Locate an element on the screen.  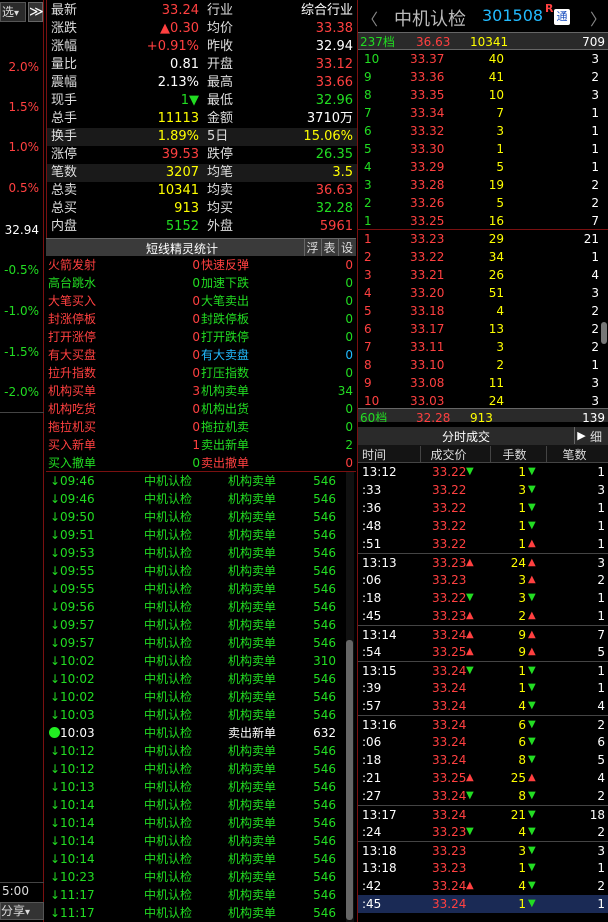
event-row: ↓ 09:50 中机认检 机构卖单 546 is located at coordinates (196, 517).